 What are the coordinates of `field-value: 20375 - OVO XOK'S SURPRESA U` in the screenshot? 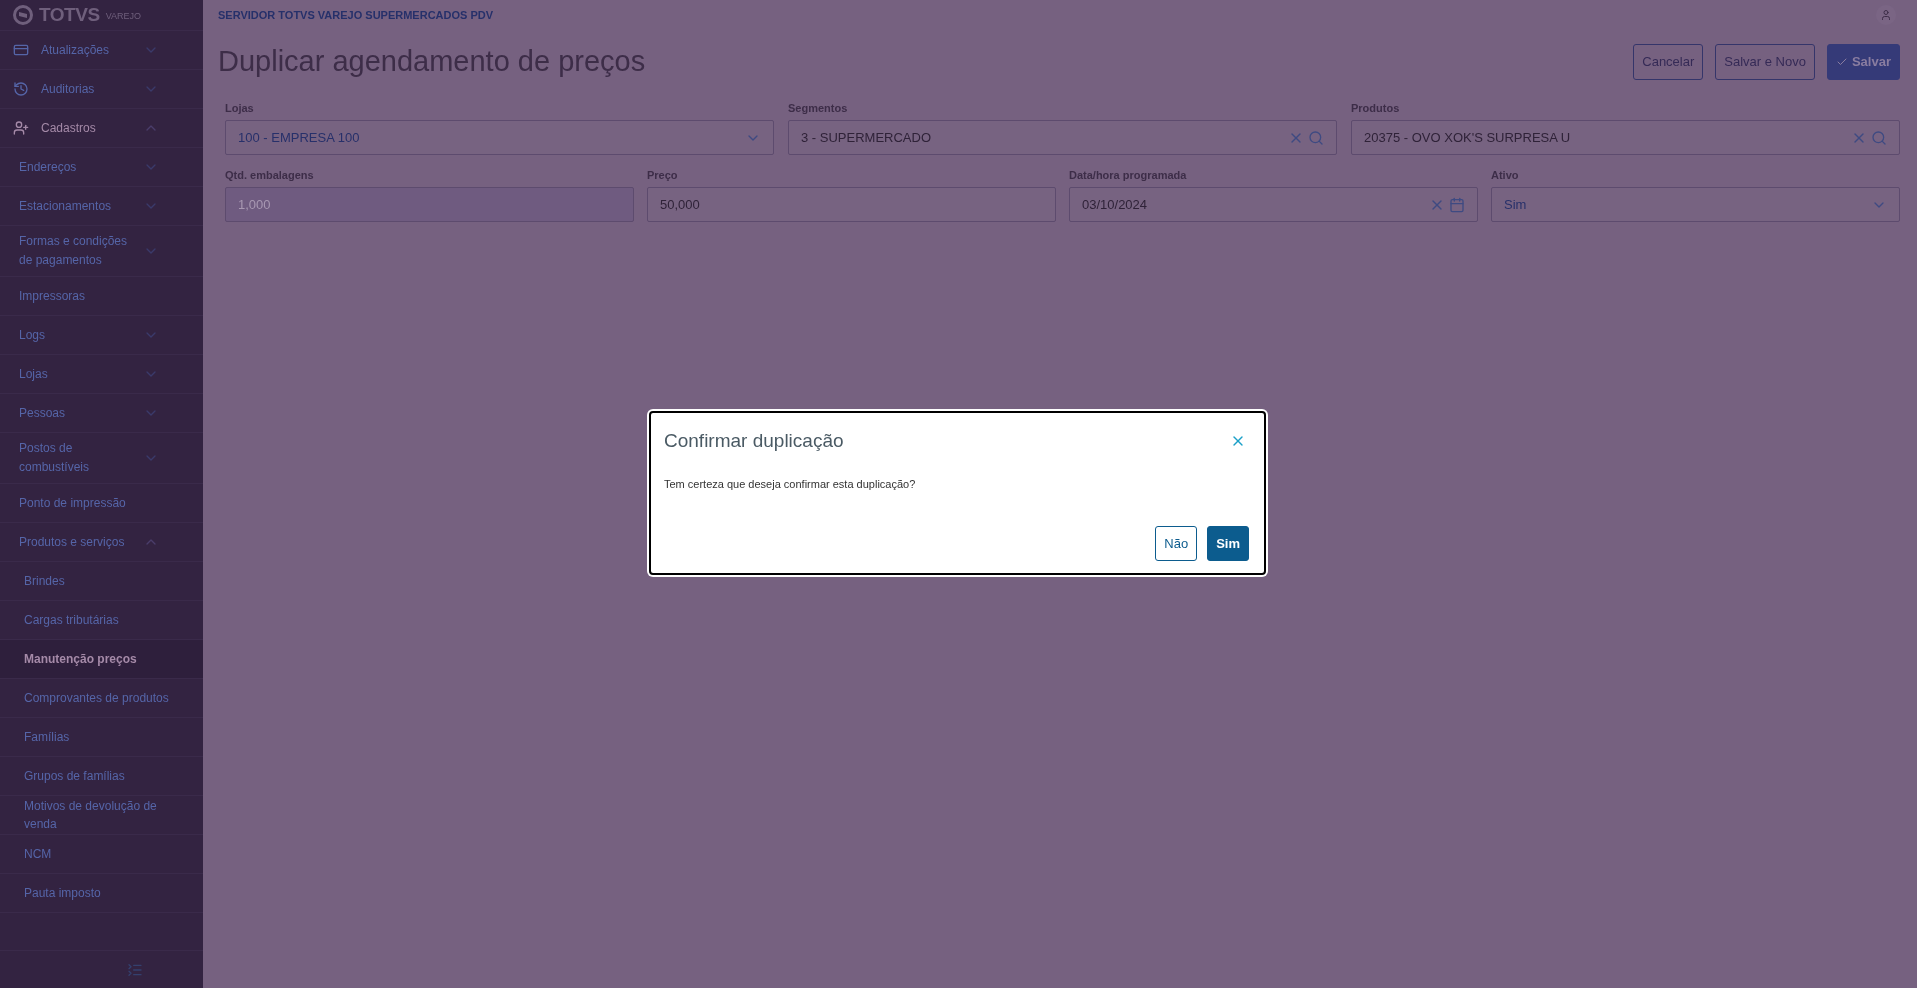 It's located at (1468, 137).